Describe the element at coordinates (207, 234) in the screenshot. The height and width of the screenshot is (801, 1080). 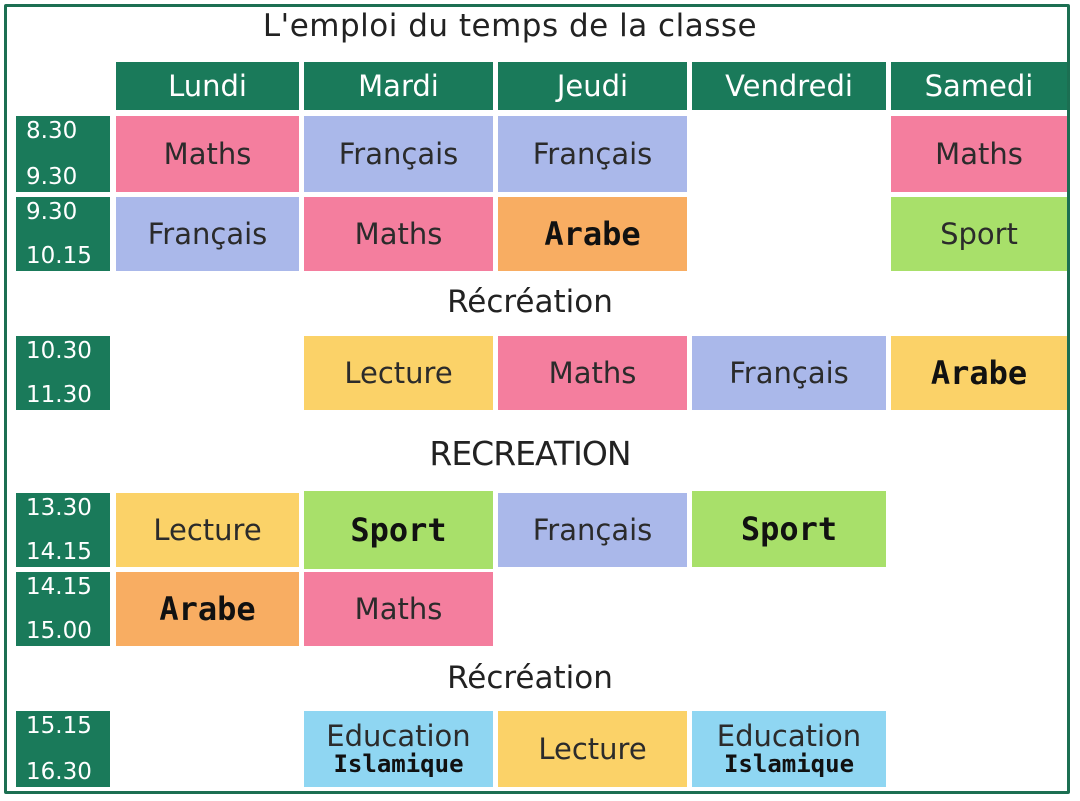
I see `slot-lundi-r2: Français` at that location.